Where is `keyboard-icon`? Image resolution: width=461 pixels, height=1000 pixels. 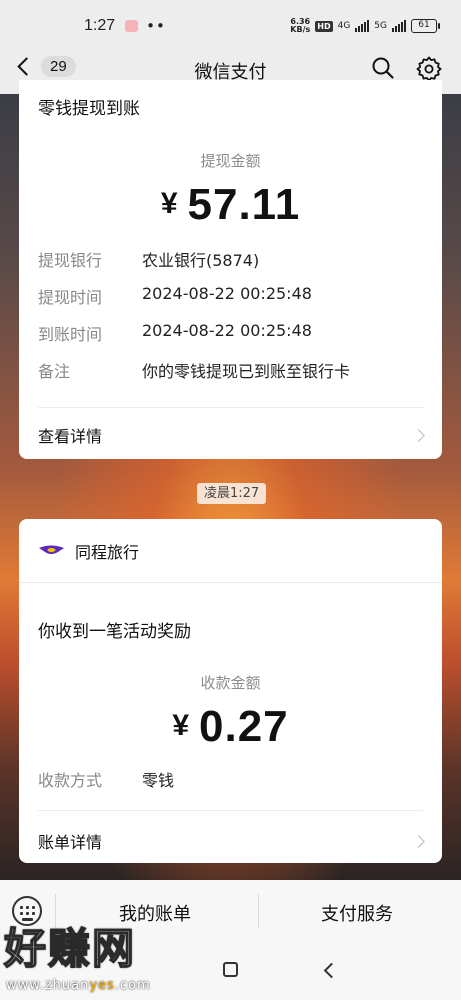 keyboard-icon is located at coordinates (27, 911).